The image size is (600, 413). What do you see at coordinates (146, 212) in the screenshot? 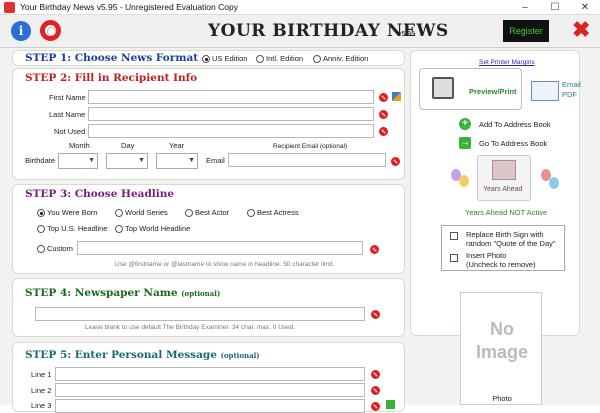
I see `radio-world-series-label: World Series` at bounding box center [146, 212].